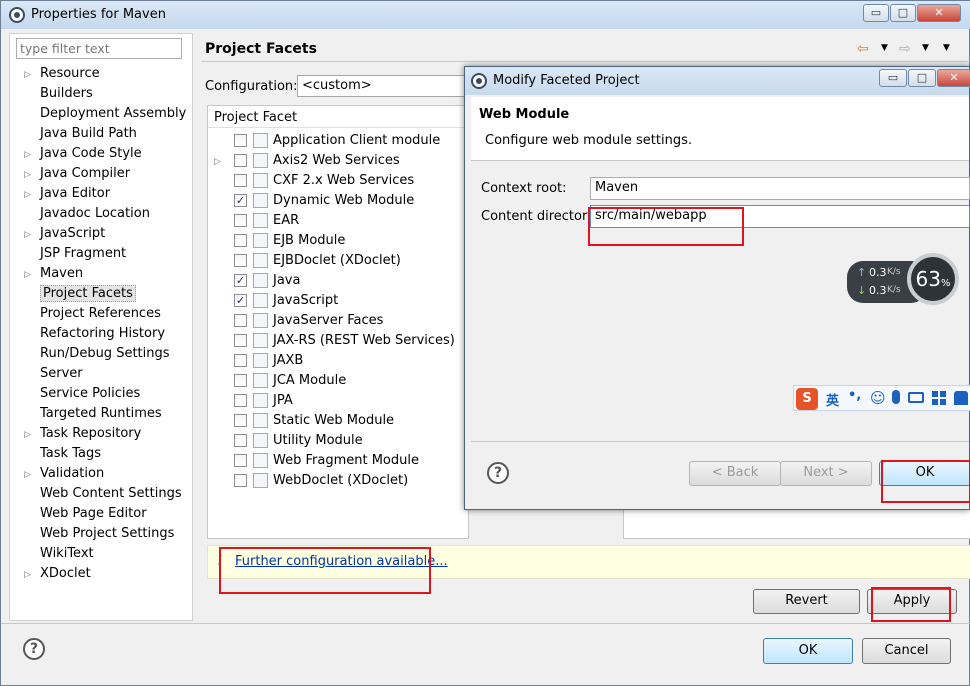 This screenshot has width=970, height=686. Describe the element at coordinates (780, 188) in the screenshot. I see `context-root-input: Maven` at that location.